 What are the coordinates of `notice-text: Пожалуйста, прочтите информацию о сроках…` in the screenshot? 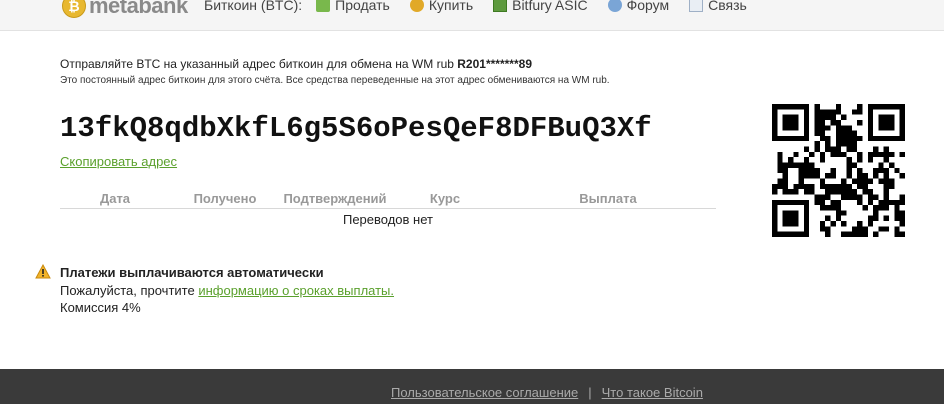 It's located at (227, 290).